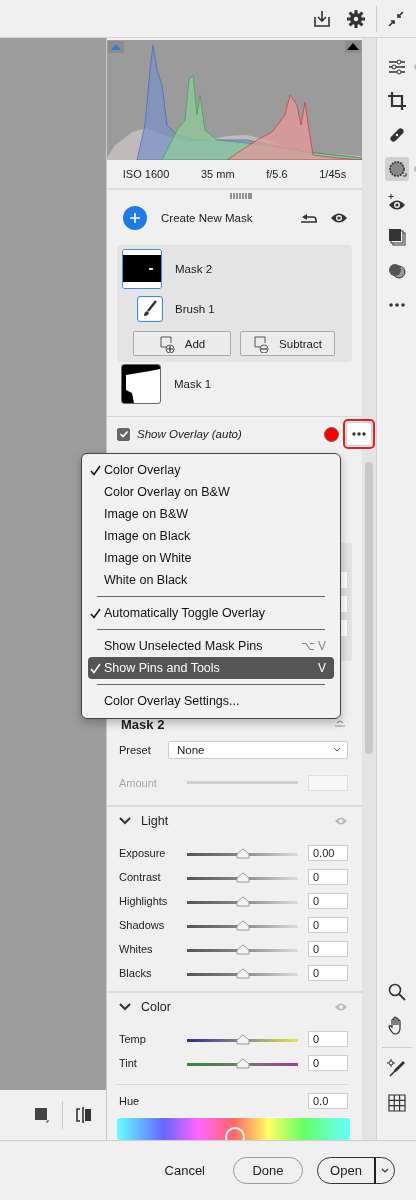  I want to click on layers-icon, so click(396, 237).